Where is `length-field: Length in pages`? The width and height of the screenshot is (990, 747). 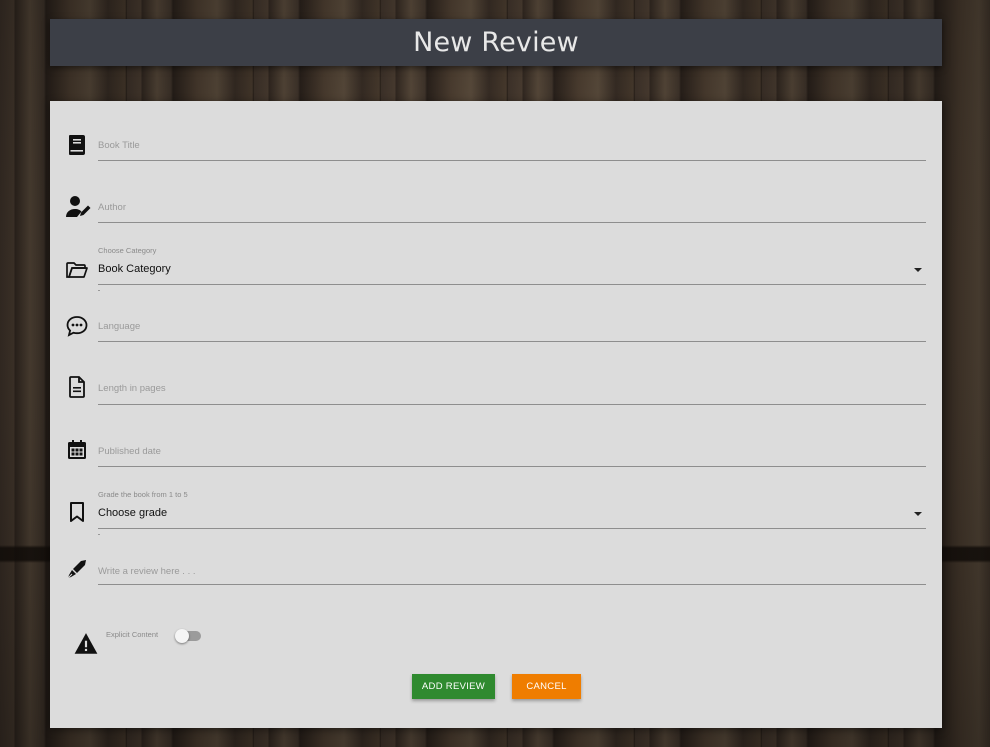 length-field: Length in pages is located at coordinates (495, 385).